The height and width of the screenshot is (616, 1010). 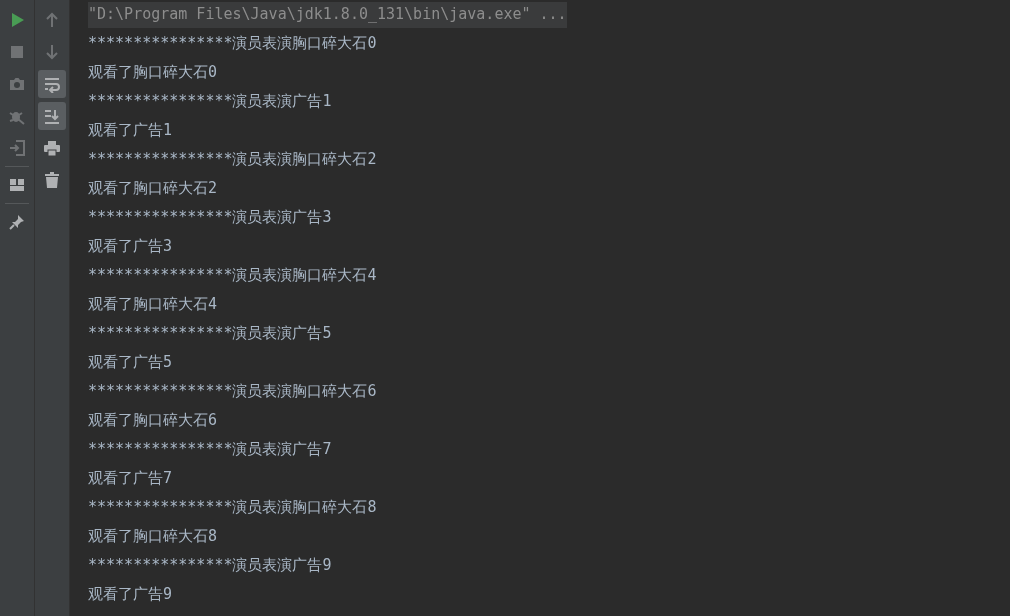 What do you see at coordinates (233, 43) in the screenshot?
I see `output-line: ****************演员表演胸口碎大石0` at bounding box center [233, 43].